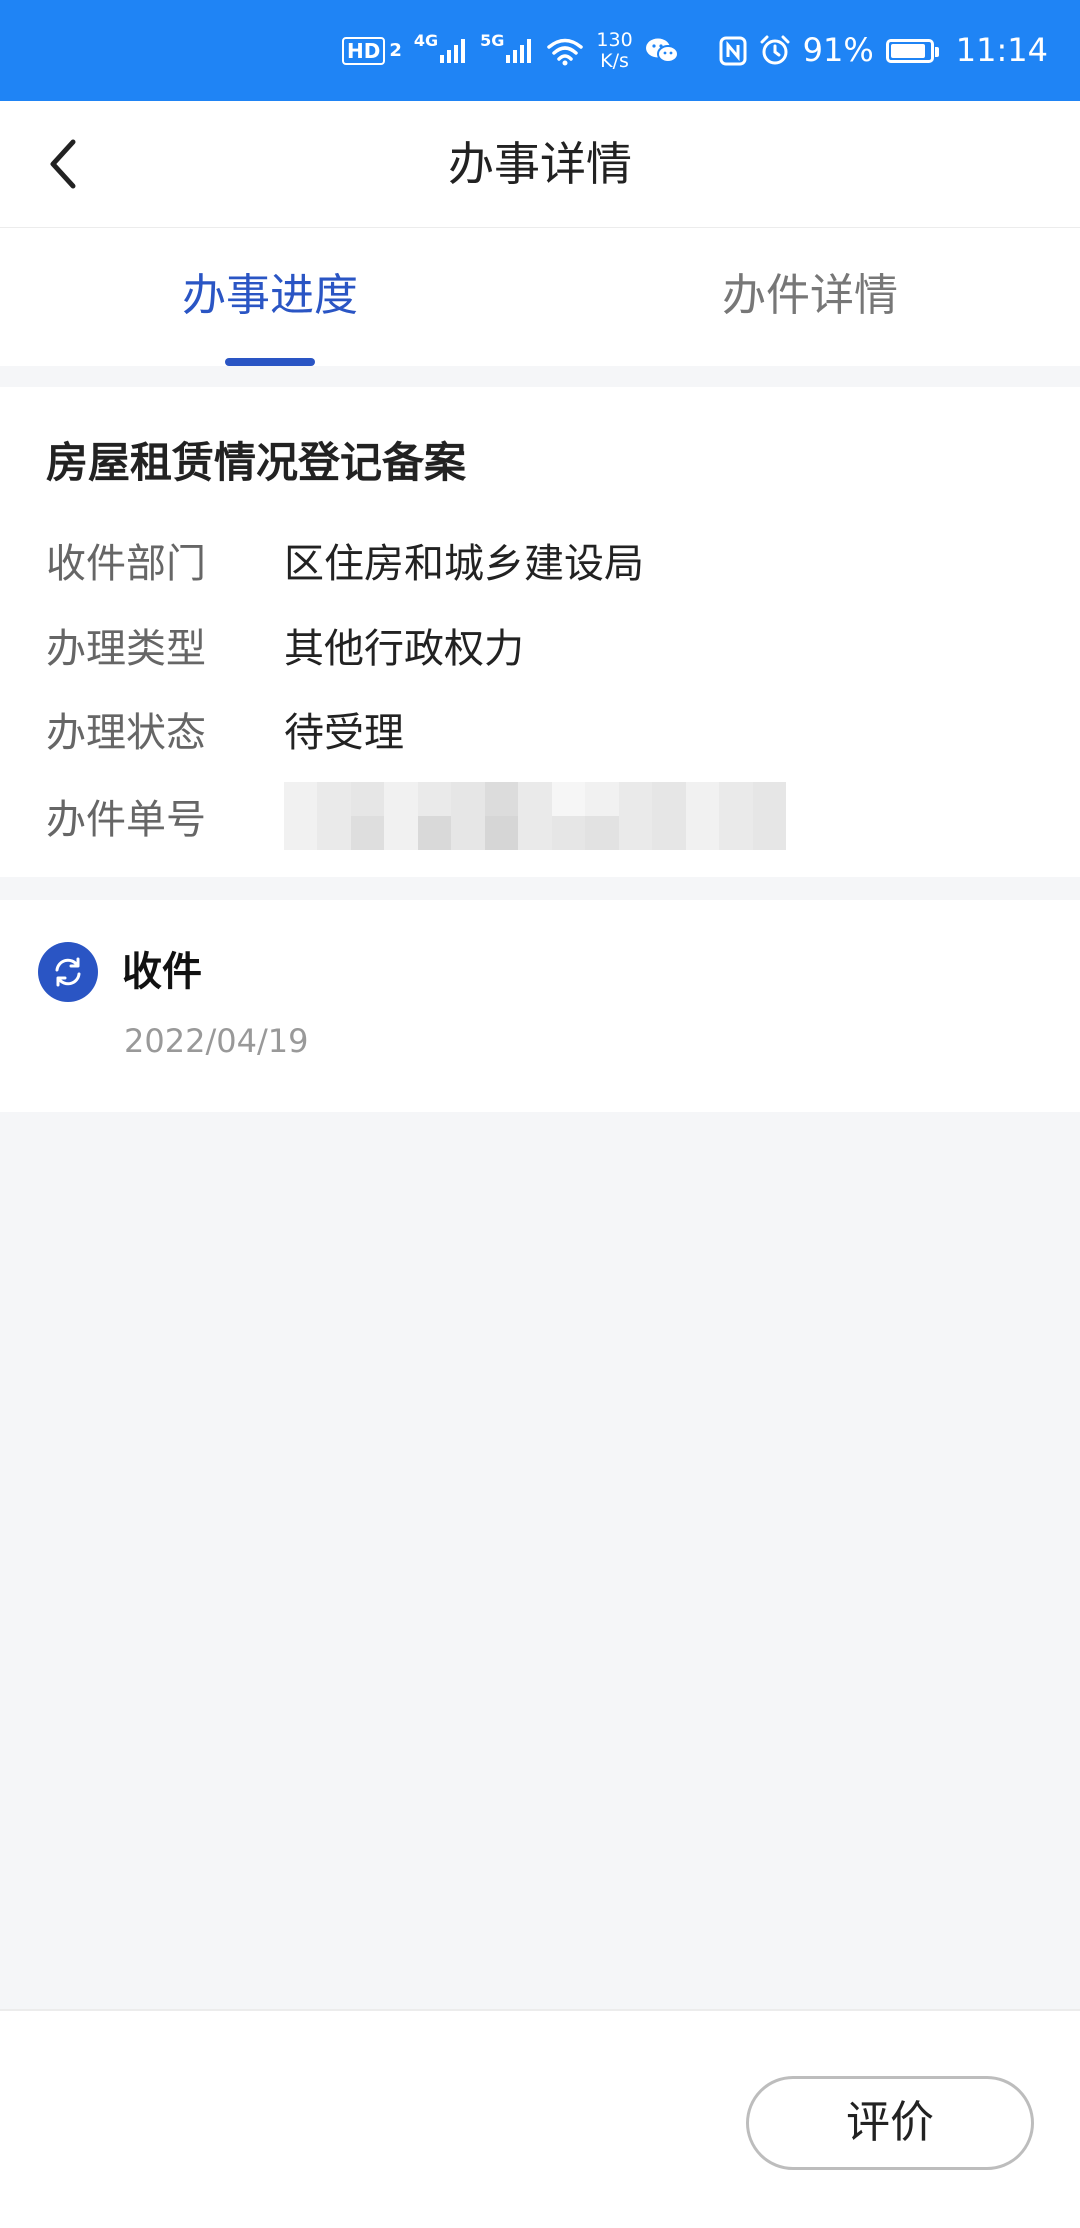 This screenshot has height=2228, width=1080. Describe the element at coordinates (540, 1006) in the screenshot. I see `timeline-card: 收件 2022/04/19` at that location.